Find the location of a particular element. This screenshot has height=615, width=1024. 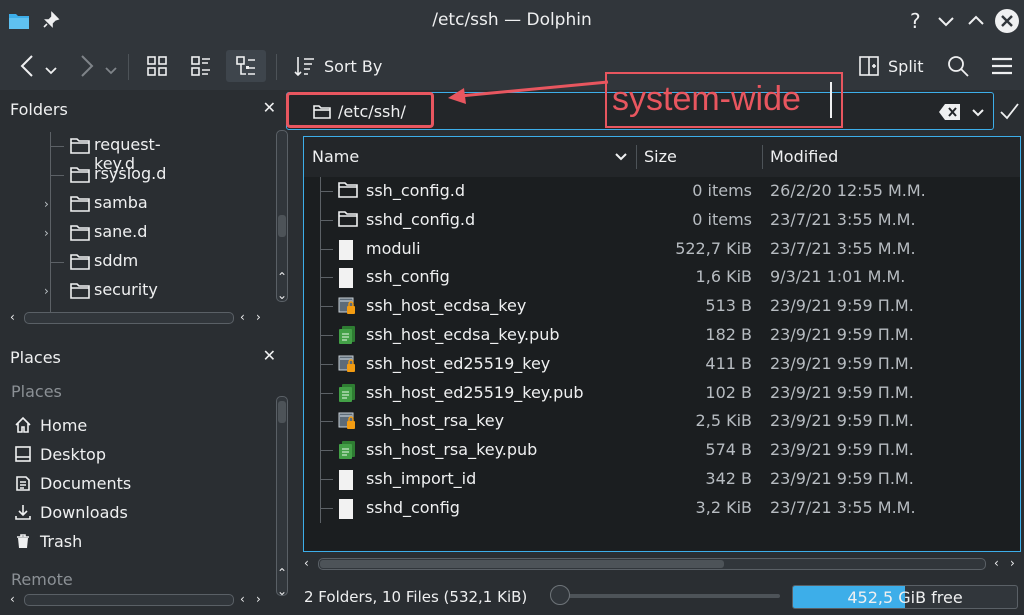

file-modified: 9/3/21 1:01 Μ.Μ. is located at coordinates (838, 277).